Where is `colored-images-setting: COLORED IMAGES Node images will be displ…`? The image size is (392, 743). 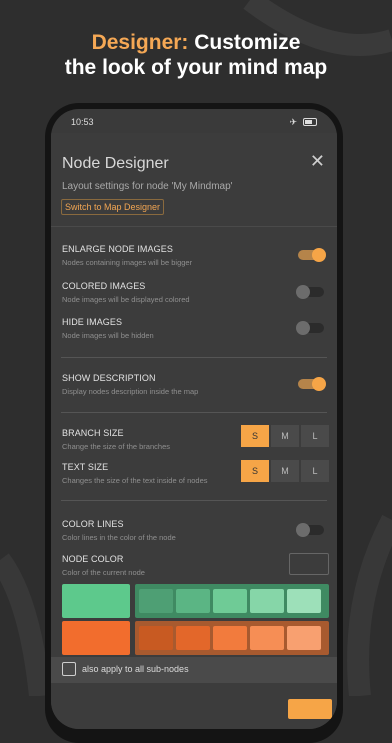
colored-images-setting: COLORED IMAGES Node images will be displ… is located at coordinates (126, 292).